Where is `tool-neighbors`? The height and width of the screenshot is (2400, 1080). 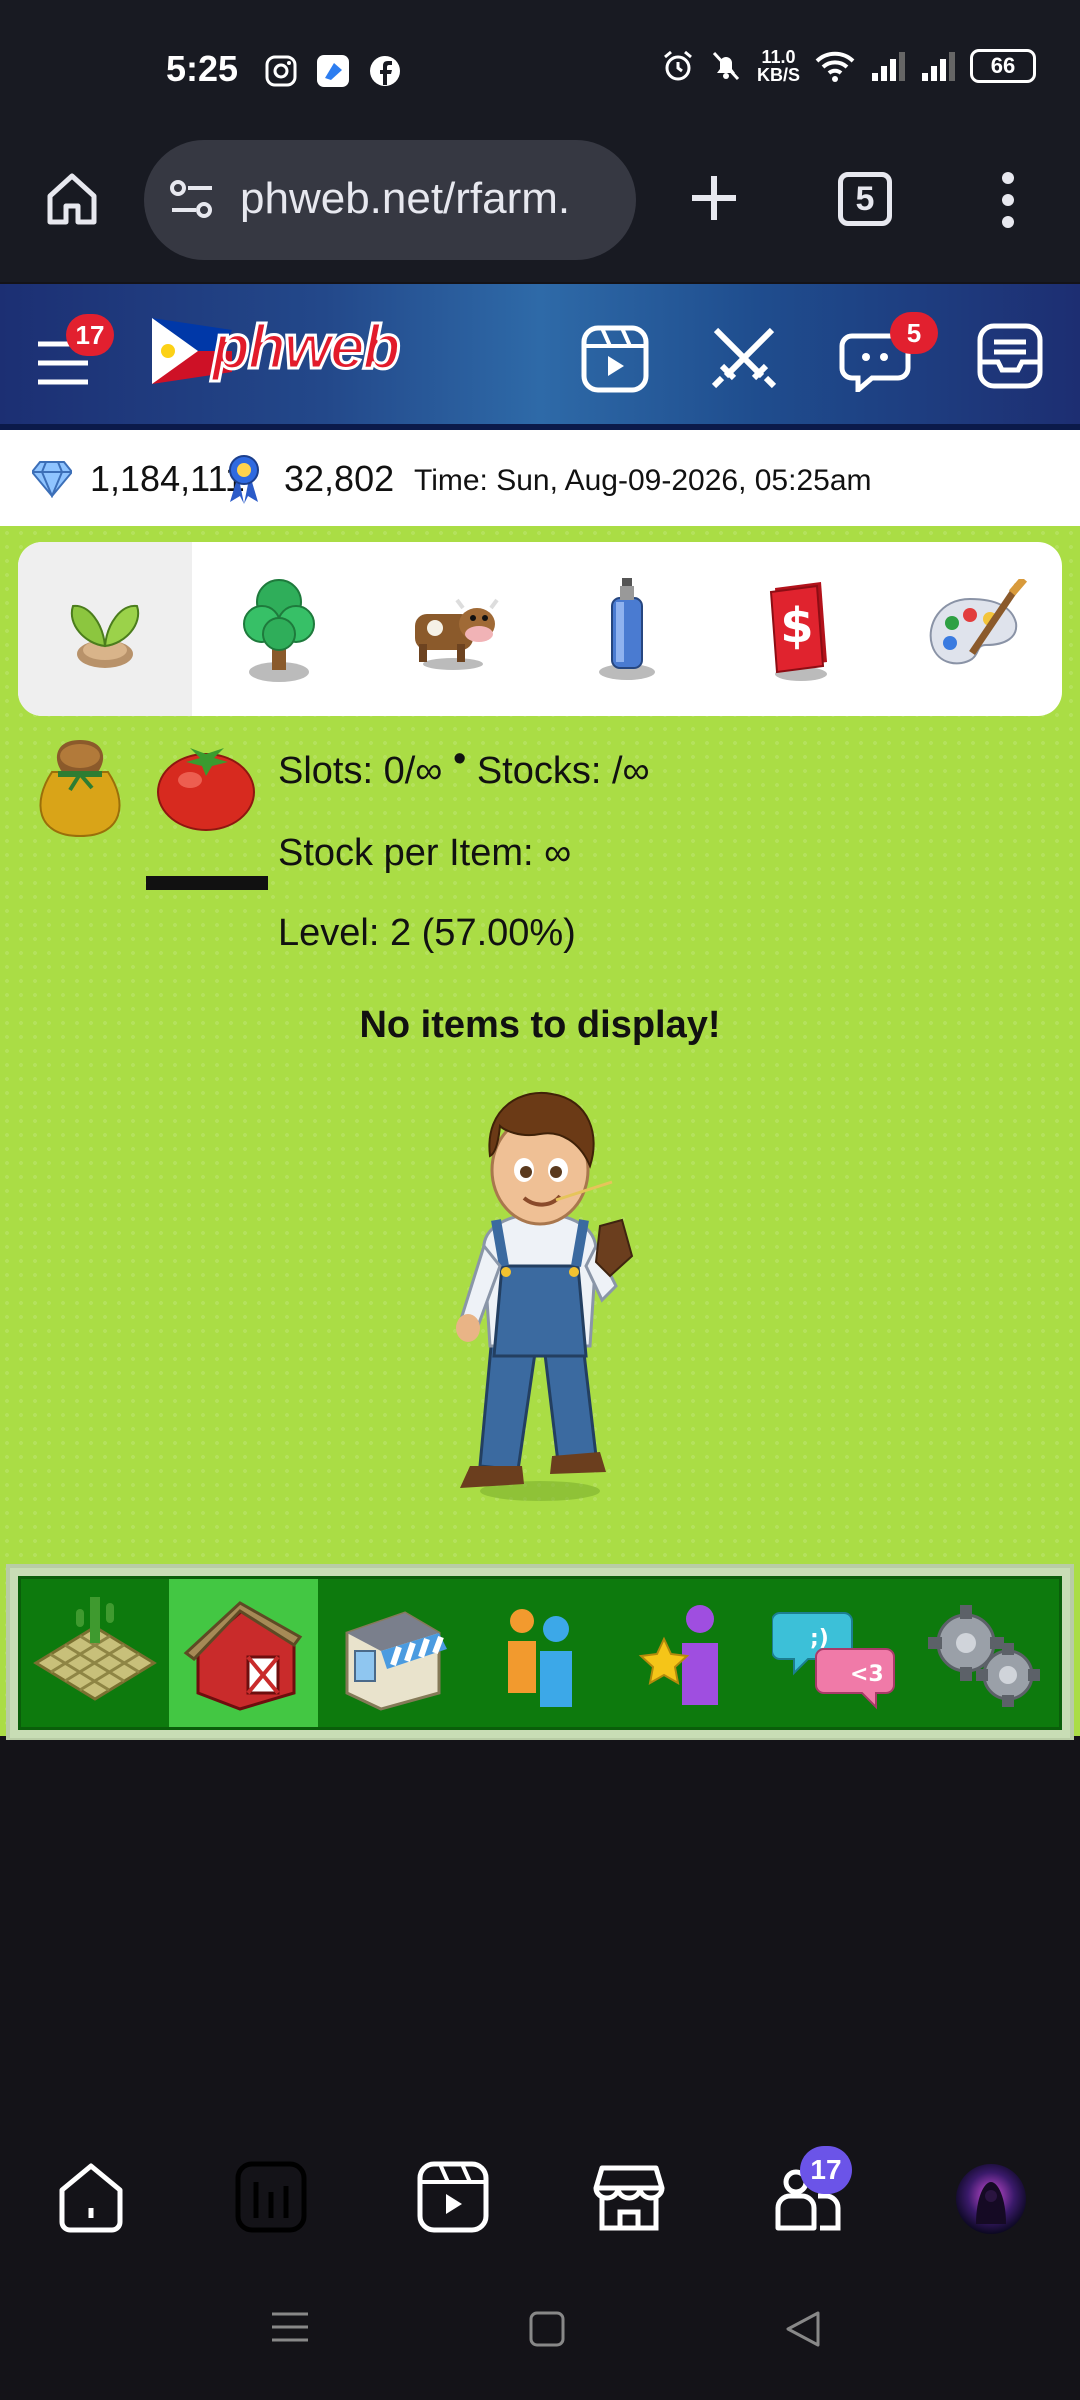
tool-neighbors is located at coordinates (540, 1653).